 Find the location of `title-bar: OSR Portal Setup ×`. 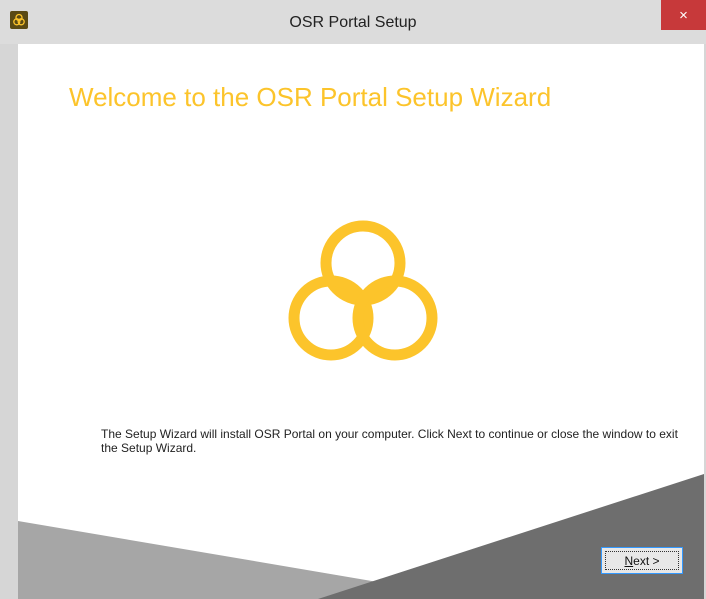

title-bar: OSR Portal Setup × is located at coordinates (353, 22).